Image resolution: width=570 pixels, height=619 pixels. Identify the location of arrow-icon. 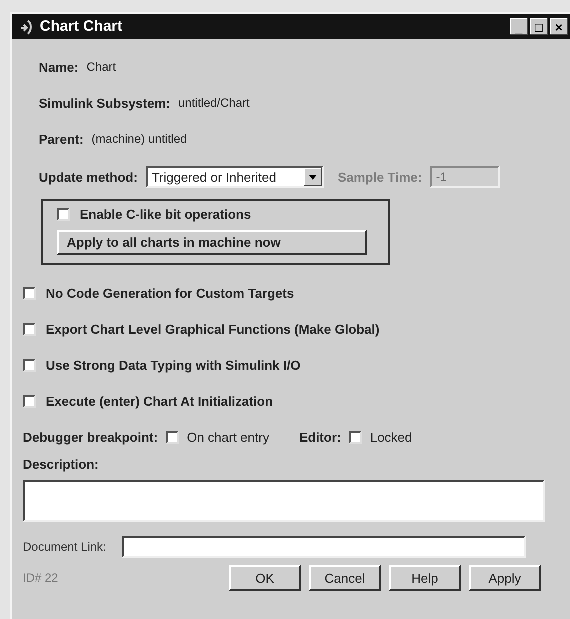
(27, 26).